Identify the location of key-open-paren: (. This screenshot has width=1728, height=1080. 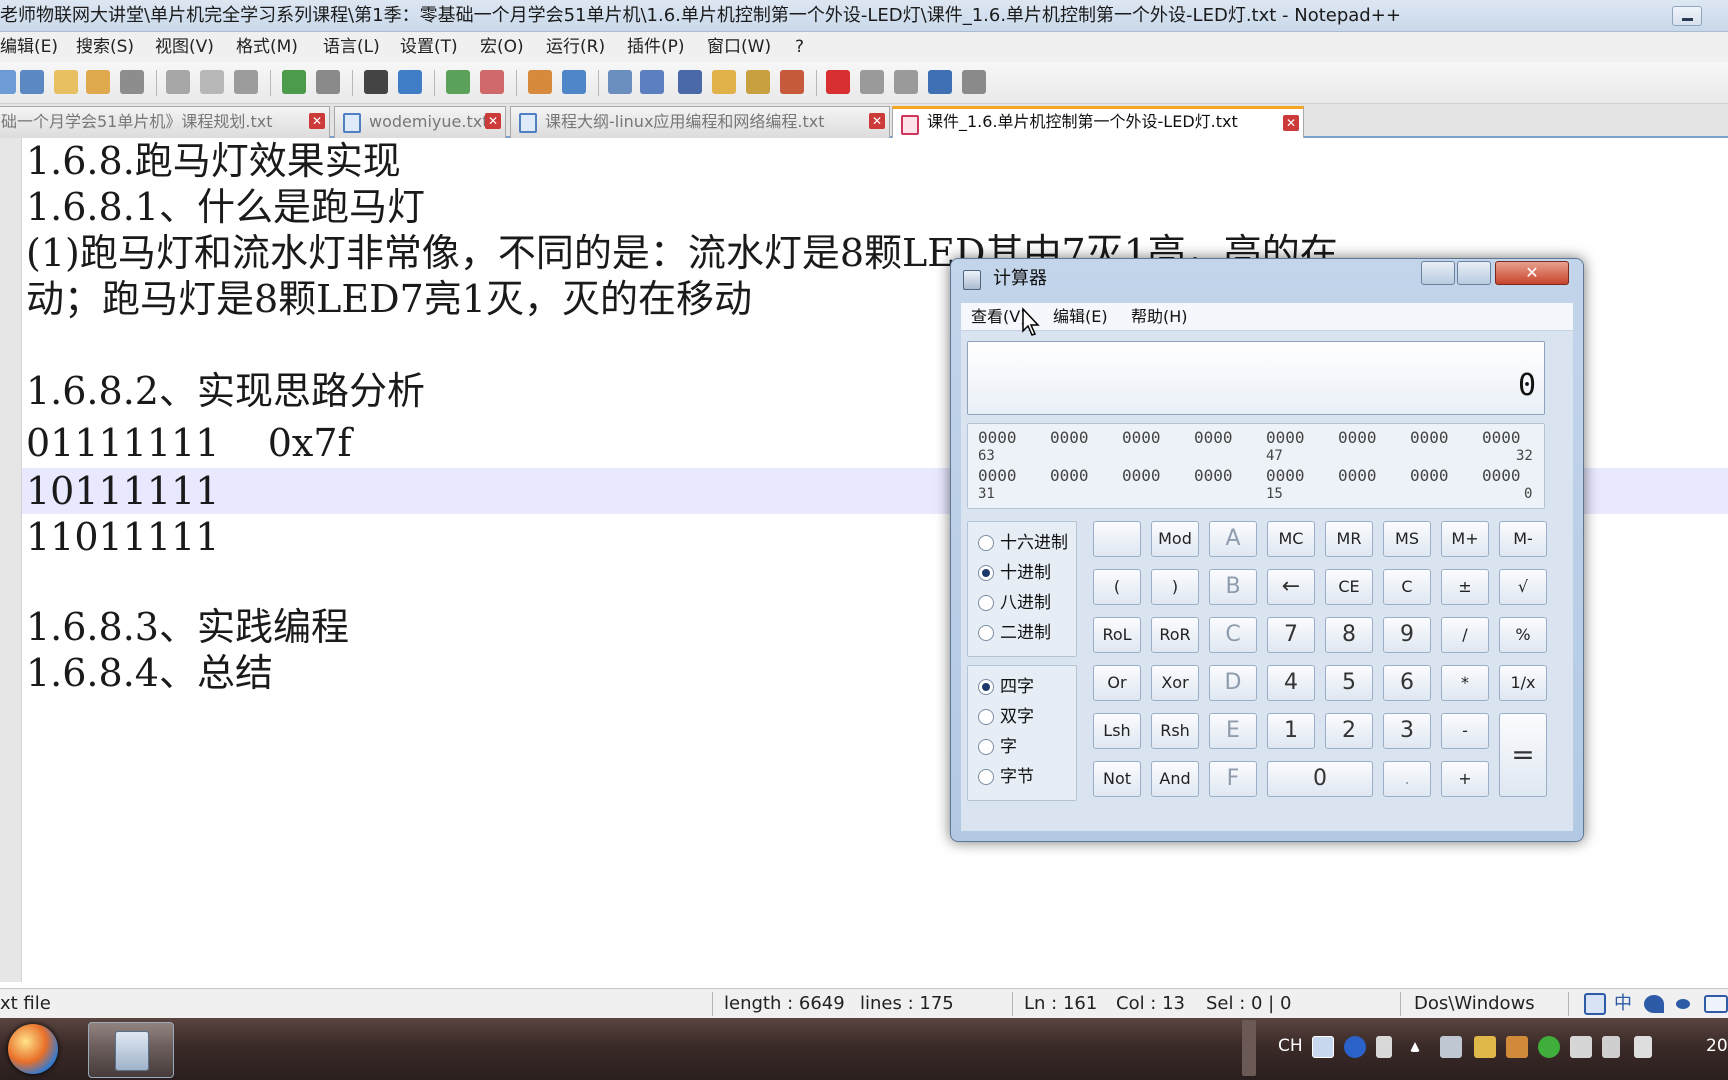
(1117, 587).